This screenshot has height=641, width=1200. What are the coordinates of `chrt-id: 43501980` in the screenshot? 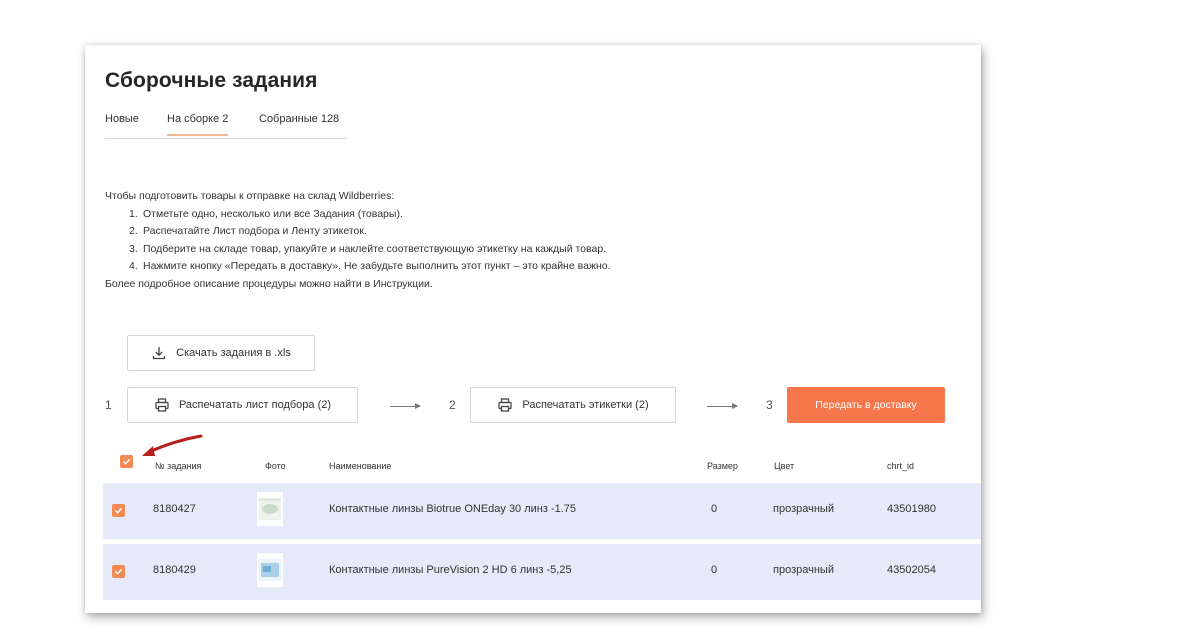 It's located at (911, 509).